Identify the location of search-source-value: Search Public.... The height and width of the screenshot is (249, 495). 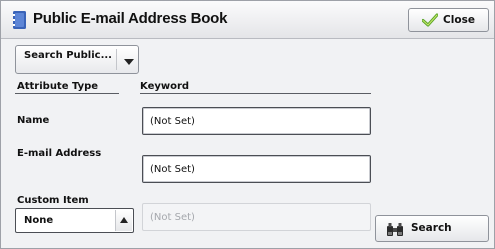
(68, 55).